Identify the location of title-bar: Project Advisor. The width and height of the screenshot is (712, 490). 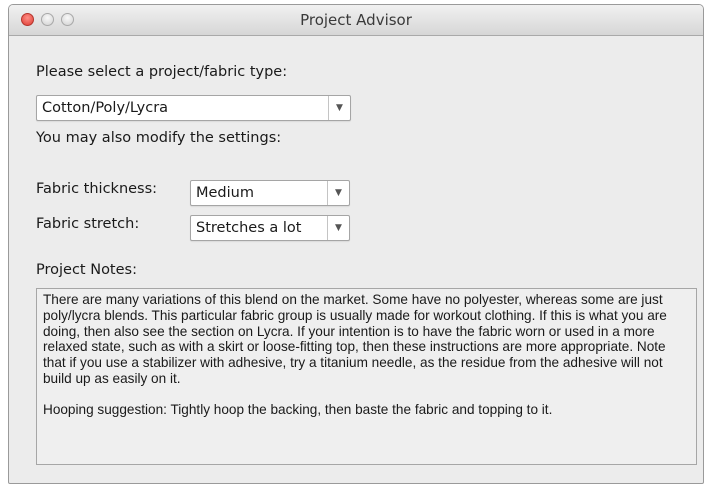
(356, 20).